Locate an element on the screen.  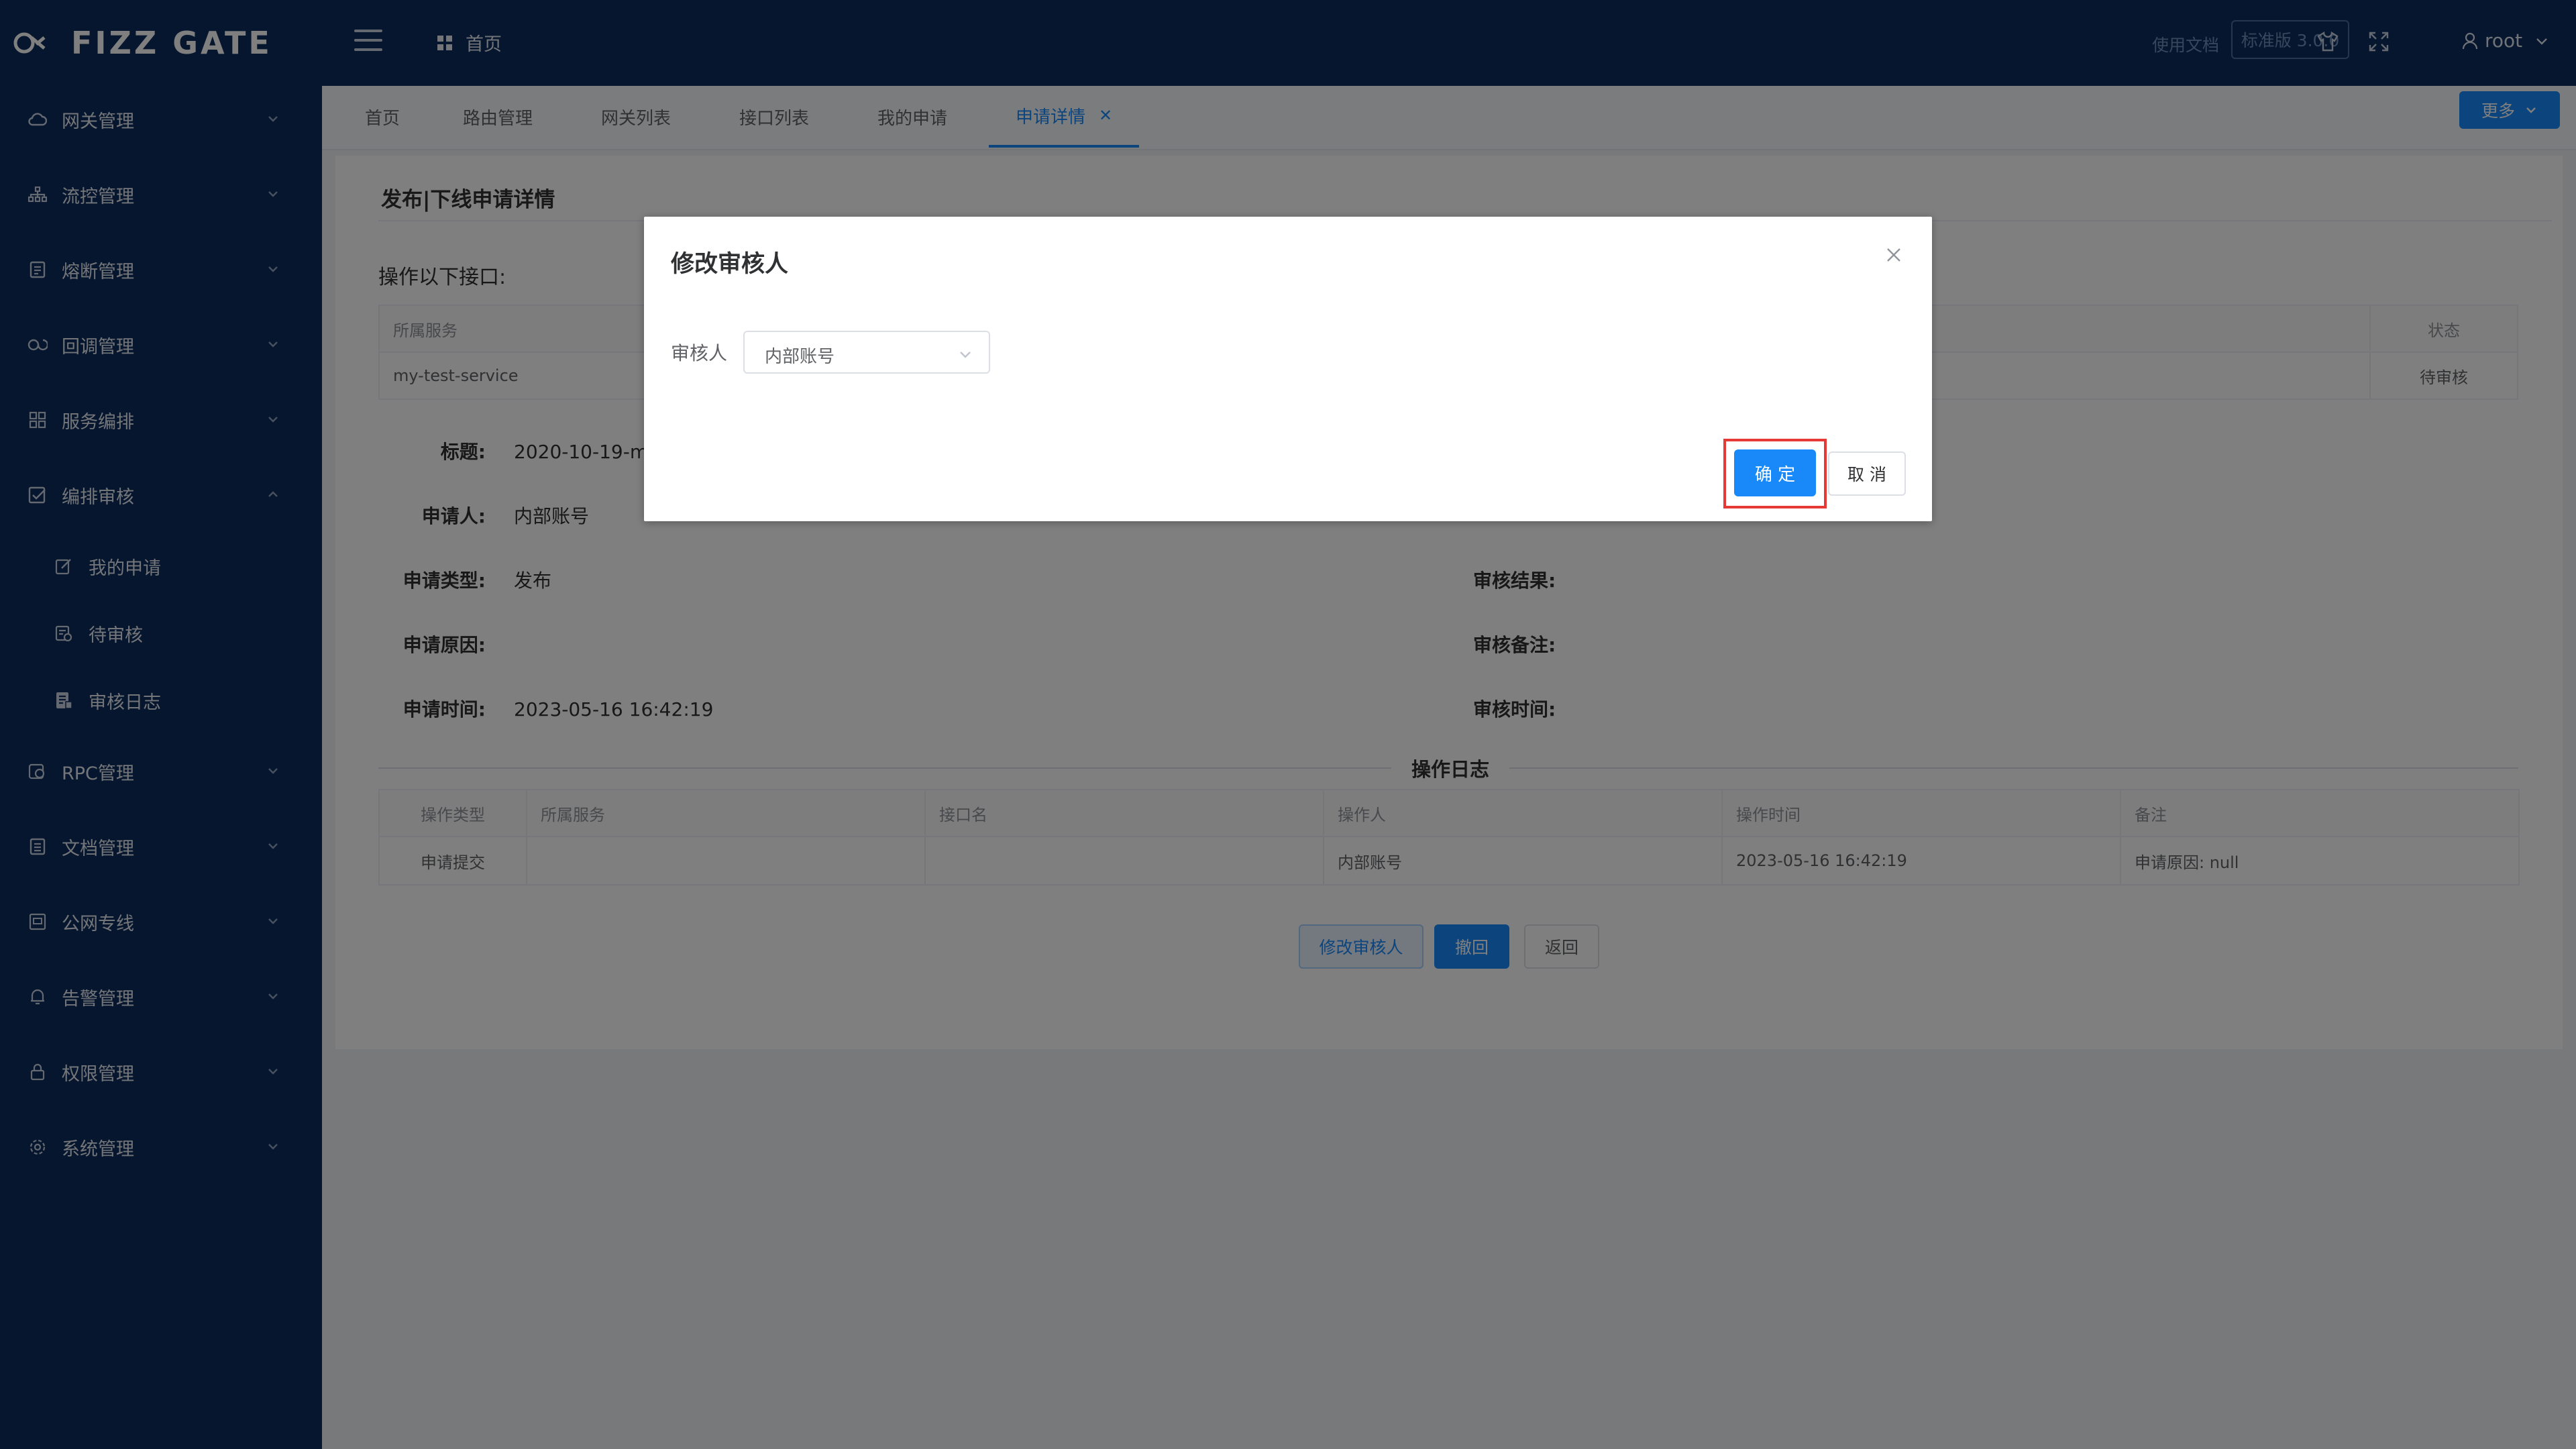
reviewer-label: 审核人 is located at coordinates (699, 353).